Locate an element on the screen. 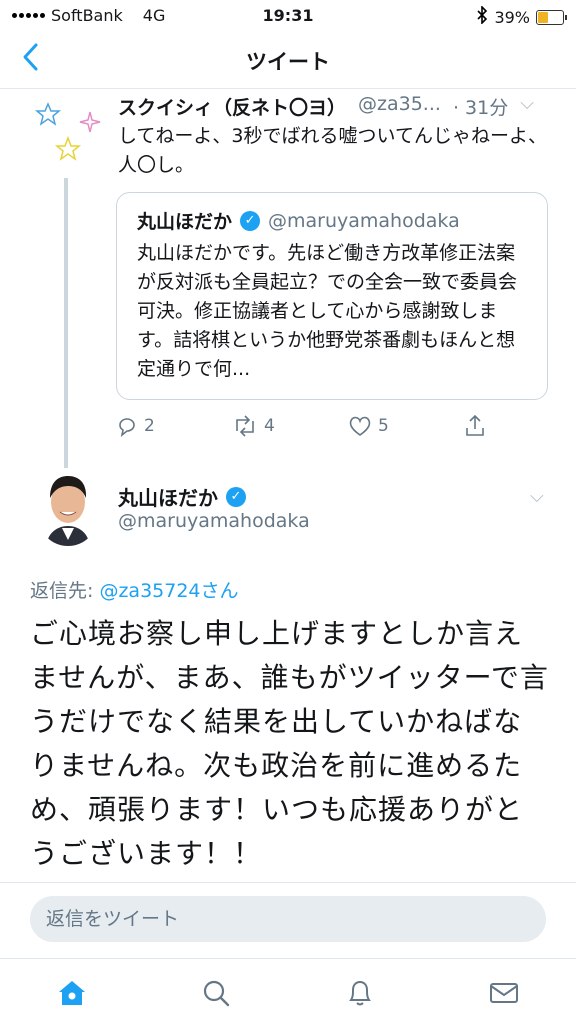  profile-photo is located at coordinates (68, 508).